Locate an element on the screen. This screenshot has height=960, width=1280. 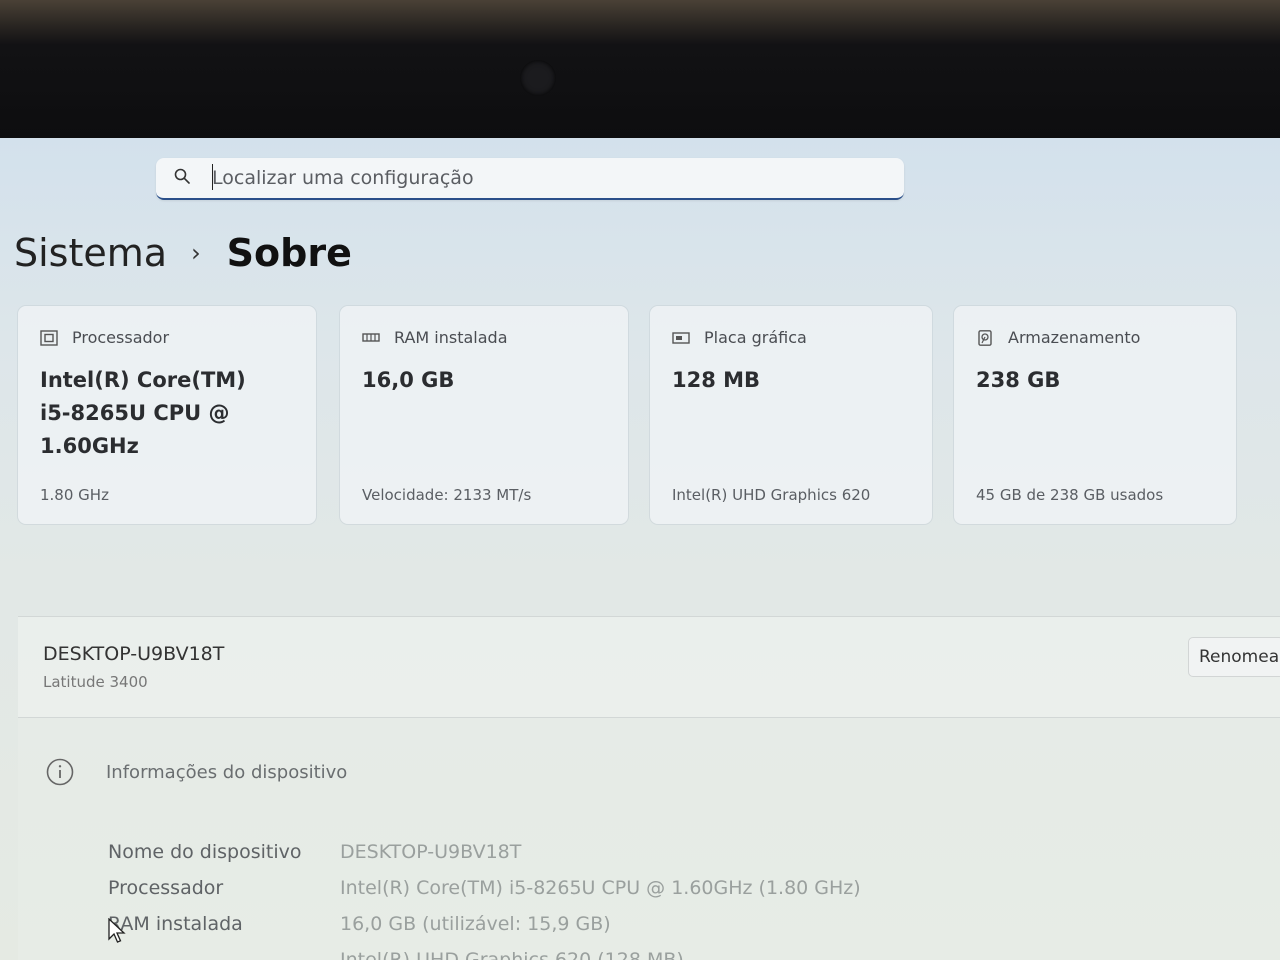
device-name-section: DESKTOP-U9BV18T Latitude 3400 Renomear is located at coordinates (649, 667).